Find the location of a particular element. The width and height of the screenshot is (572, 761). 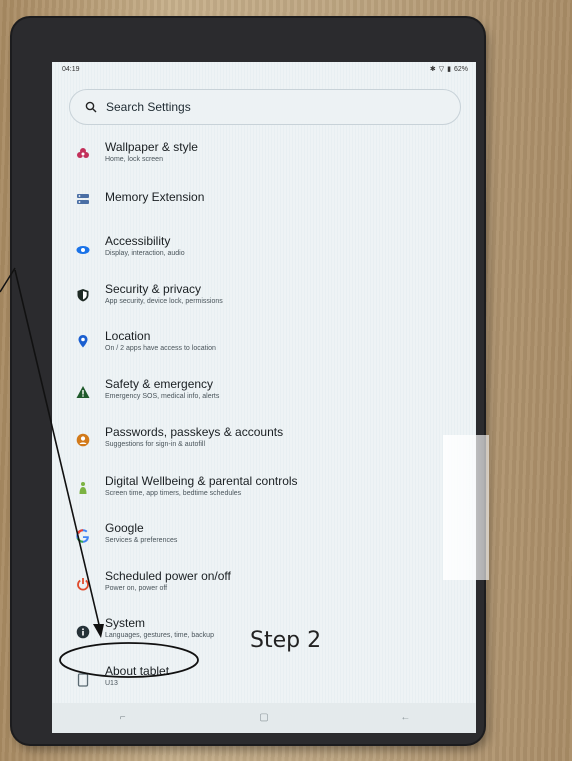

annotation-arrow is located at coordinates (58, 451).